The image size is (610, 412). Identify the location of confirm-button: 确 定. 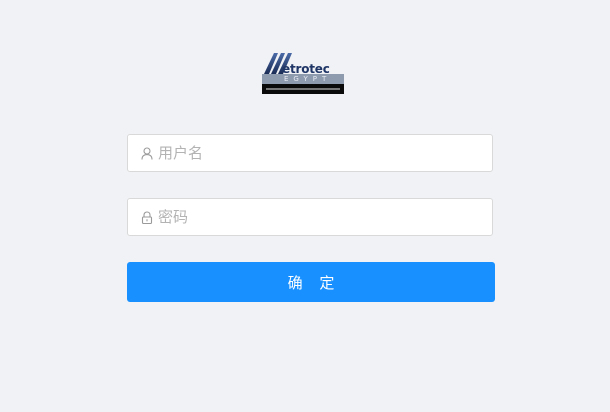
(311, 282).